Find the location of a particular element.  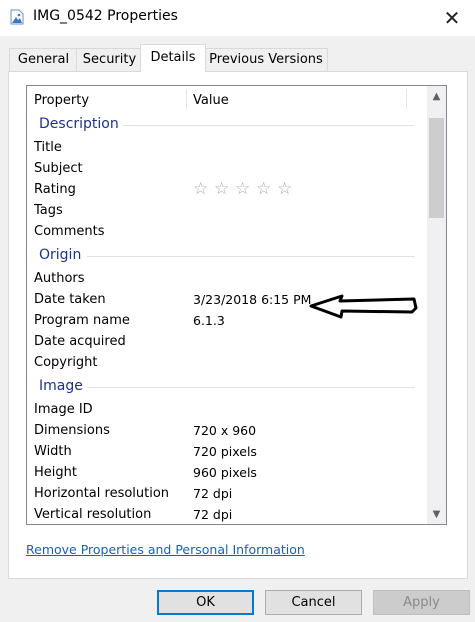

table-row: Authors is located at coordinates (227, 279).